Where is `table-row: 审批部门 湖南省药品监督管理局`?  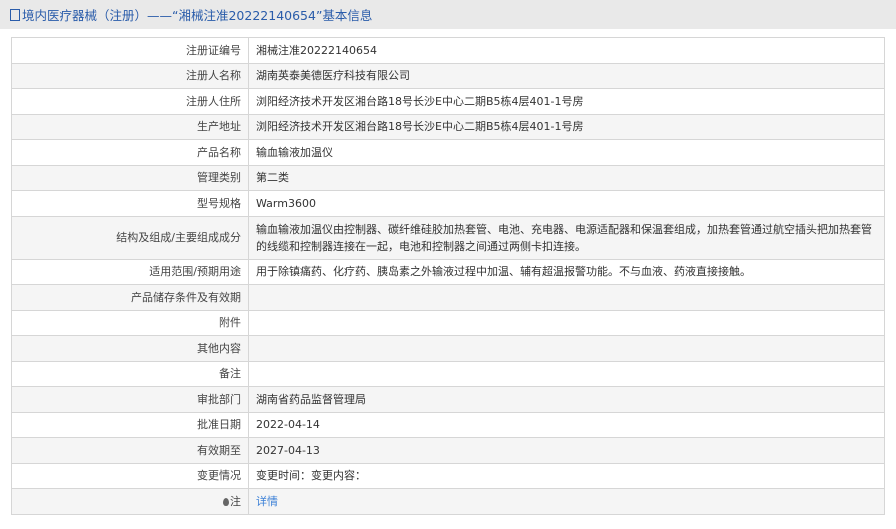
table-row: 审批部门 湖南省药品监督管理局 is located at coordinates (448, 399).